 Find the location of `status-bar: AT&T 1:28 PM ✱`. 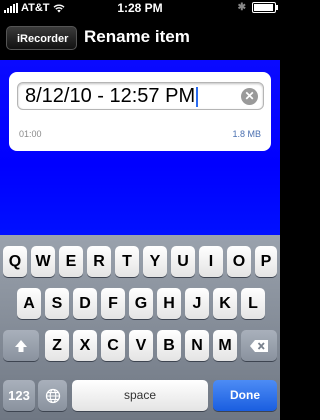

status-bar: AT&T 1:28 PM ✱ is located at coordinates (140, 8).